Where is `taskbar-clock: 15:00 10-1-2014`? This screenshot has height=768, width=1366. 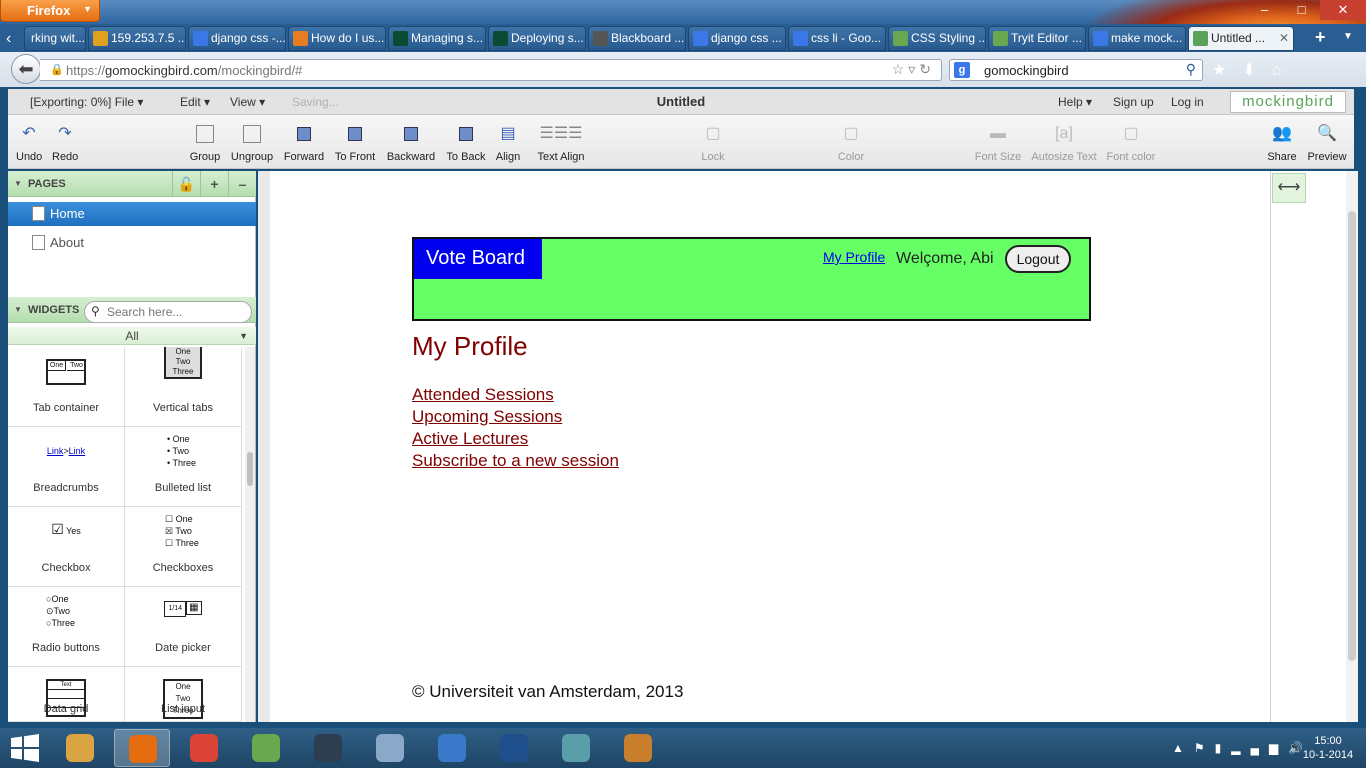 taskbar-clock: 15:00 10-1-2014 is located at coordinates (1328, 748).